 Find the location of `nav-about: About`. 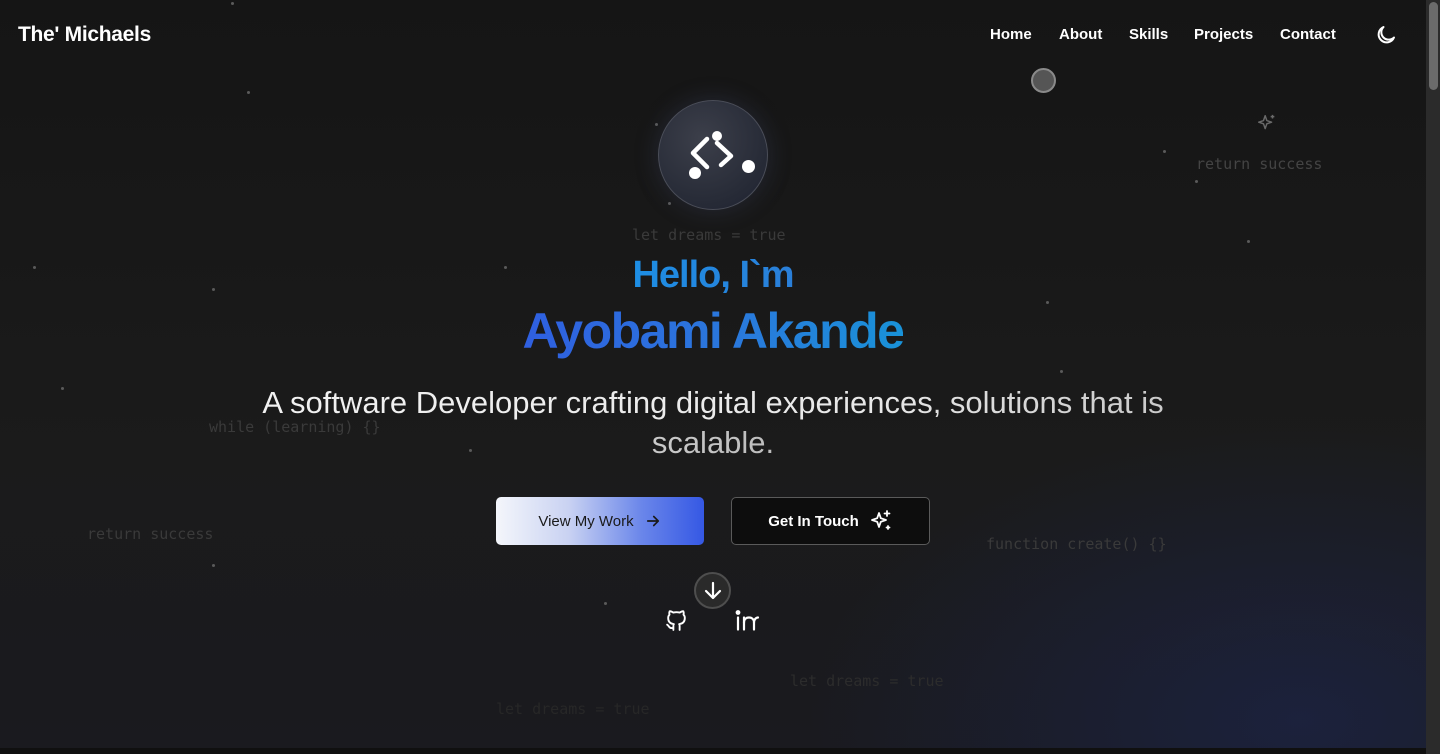

nav-about: About is located at coordinates (1080, 34).